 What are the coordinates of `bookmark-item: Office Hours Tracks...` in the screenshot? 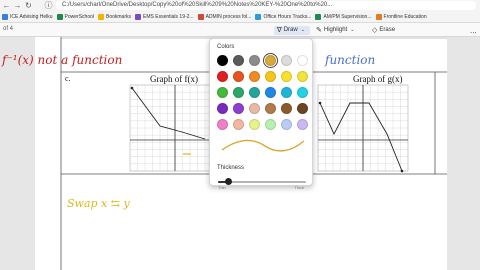 It's located at (283, 16).